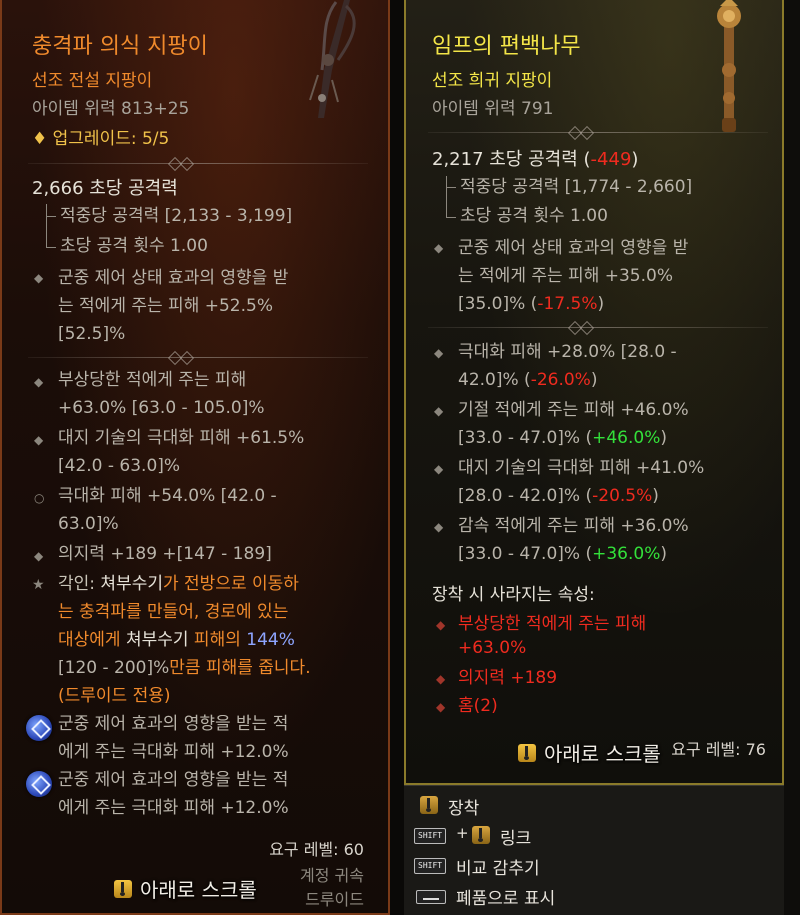  Describe the element at coordinates (111, 109) in the screenshot. I see `item-power: 아이템 위력 813+25` at that location.